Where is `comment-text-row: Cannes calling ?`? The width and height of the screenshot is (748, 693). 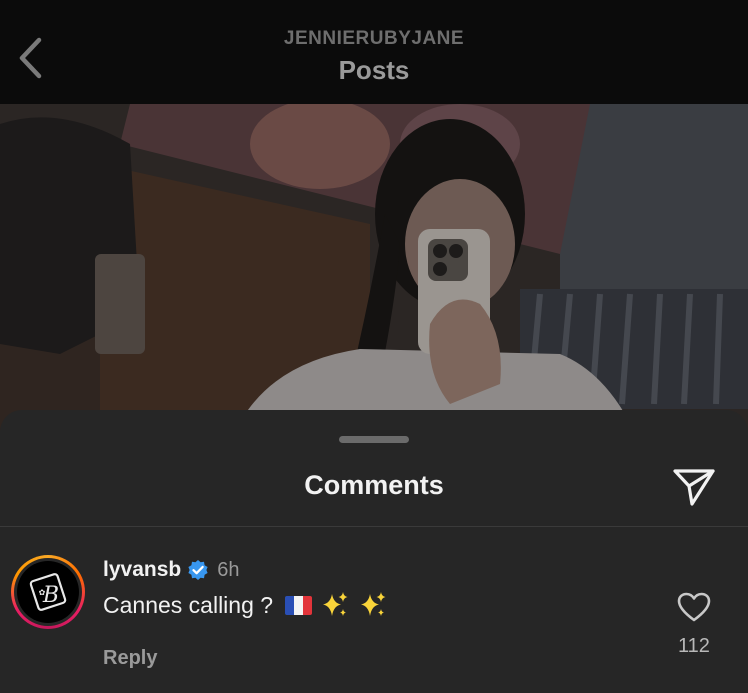 comment-text-row: Cannes calling ? is located at coordinates (245, 605).